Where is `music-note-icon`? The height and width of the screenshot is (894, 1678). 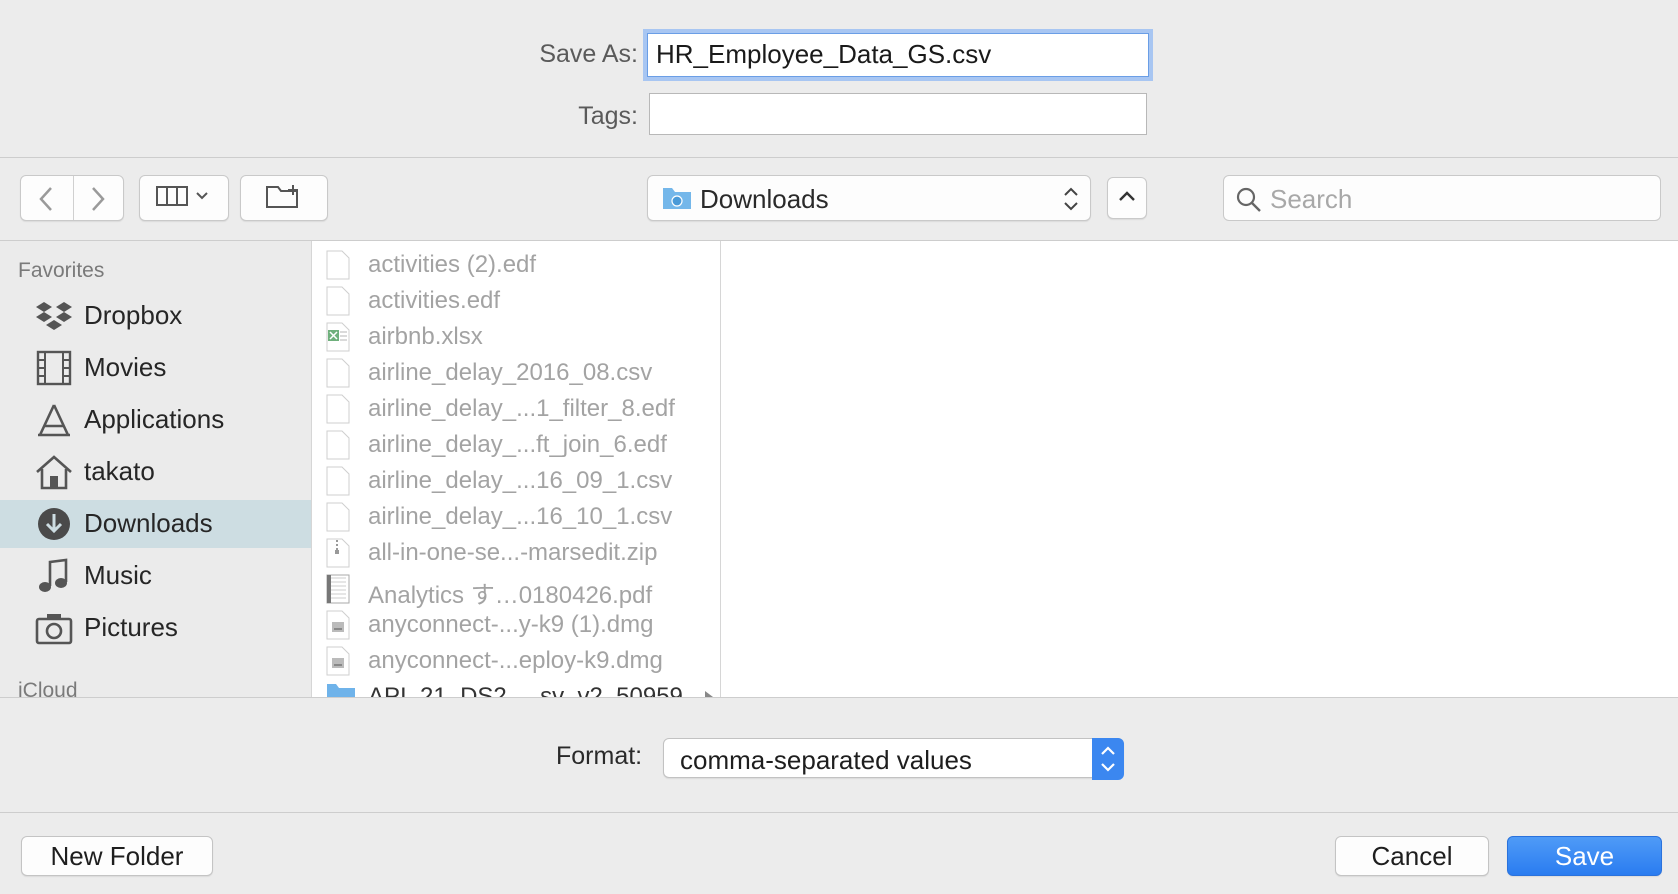
music-note-icon is located at coordinates (54, 576).